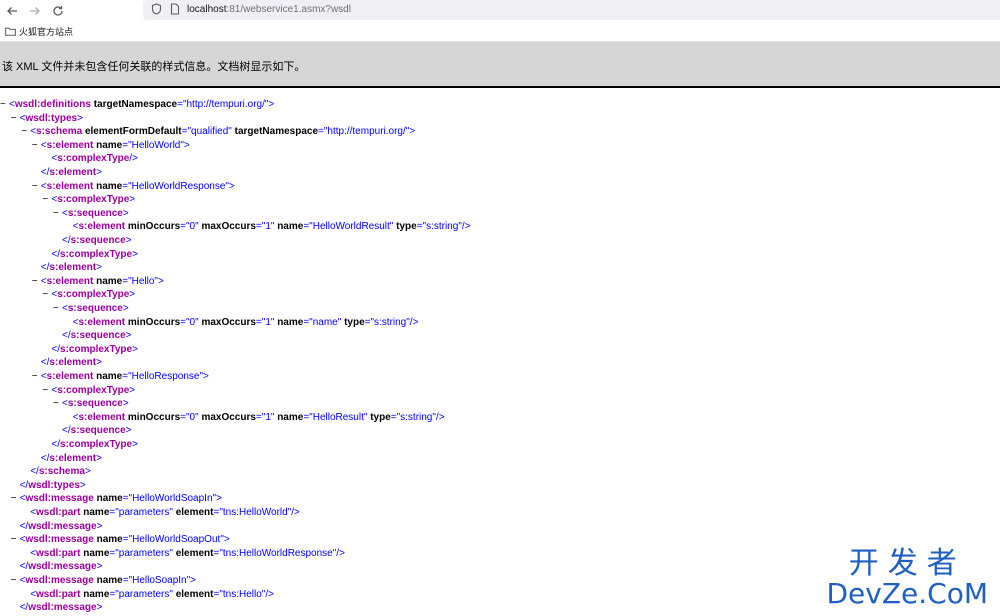 The image size is (1000, 616). What do you see at coordinates (58, 594) in the screenshot?
I see `xml-tag-name: wsdl:part` at bounding box center [58, 594].